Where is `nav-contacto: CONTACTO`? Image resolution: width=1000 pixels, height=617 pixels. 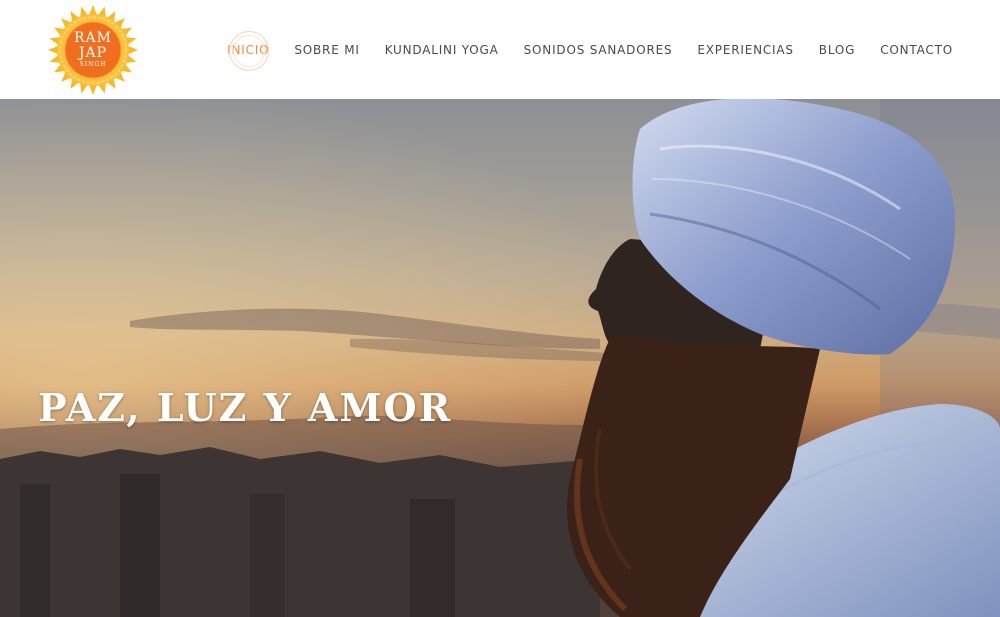
nav-contacto: CONTACTO is located at coordinates (916, 50).